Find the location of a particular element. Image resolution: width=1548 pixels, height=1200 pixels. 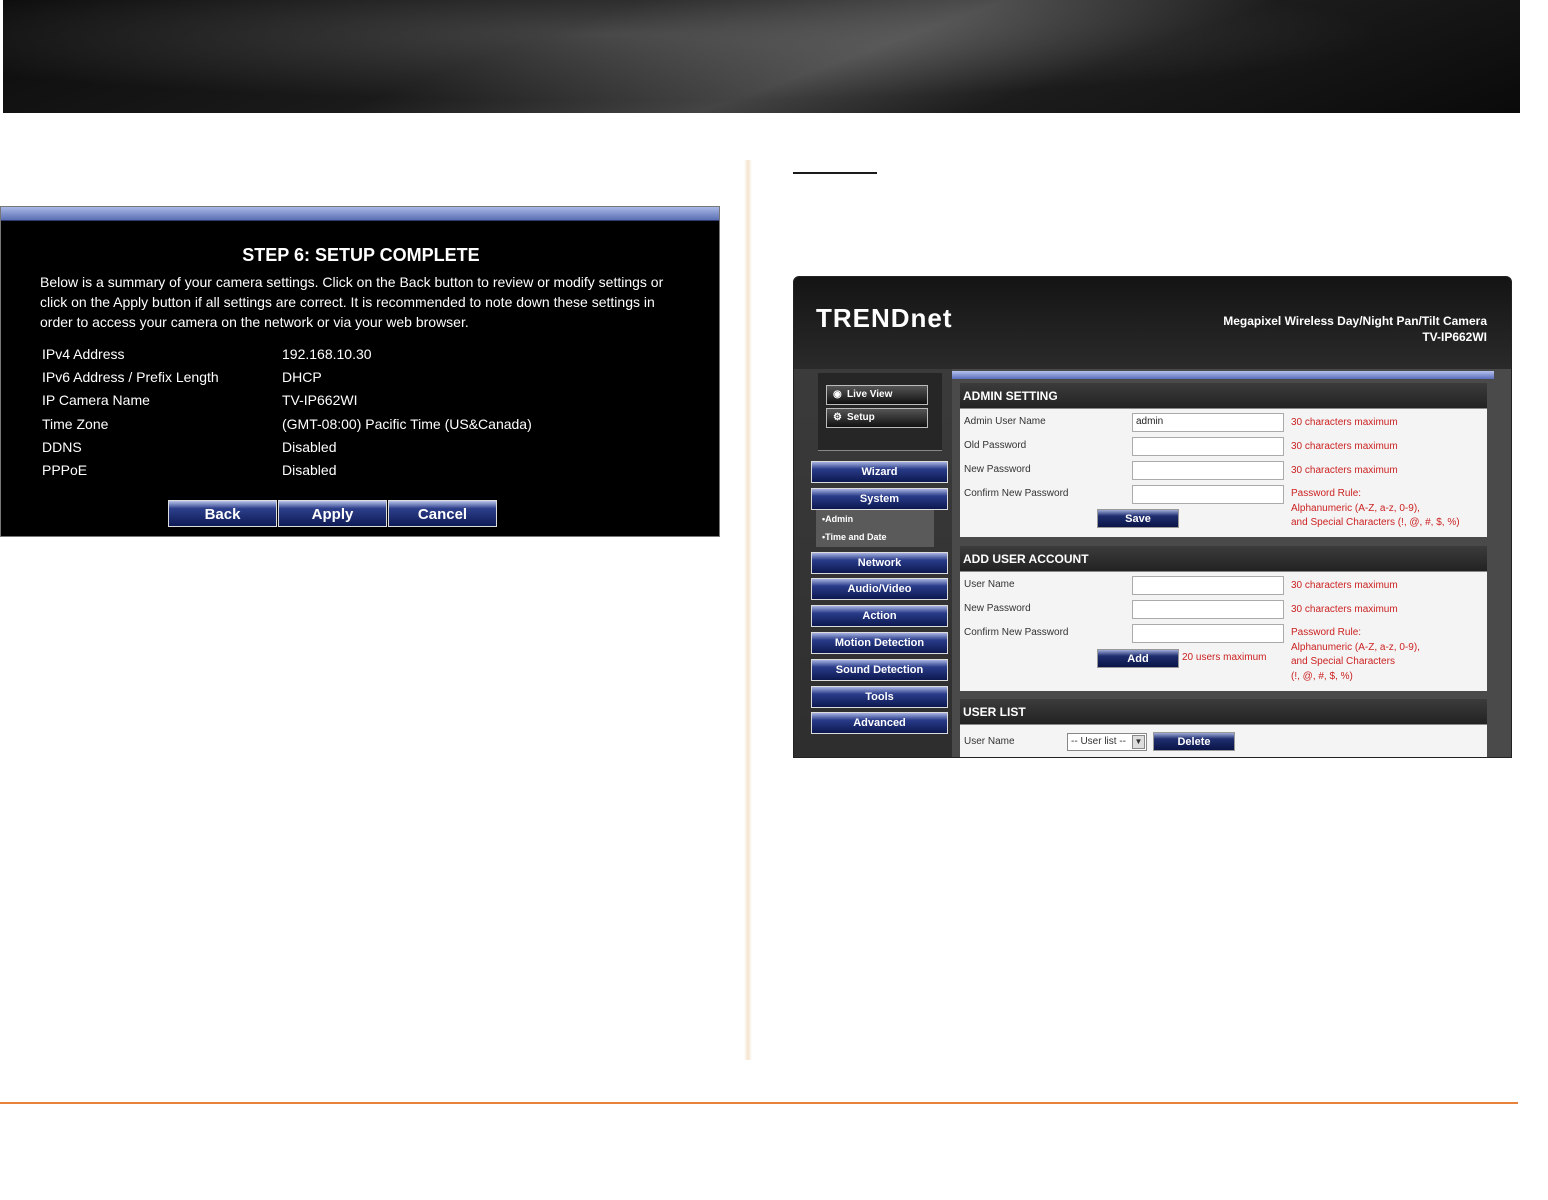

summary-row: IPv4 Address 192.168.10.30 is located at coordinates (287, 357).